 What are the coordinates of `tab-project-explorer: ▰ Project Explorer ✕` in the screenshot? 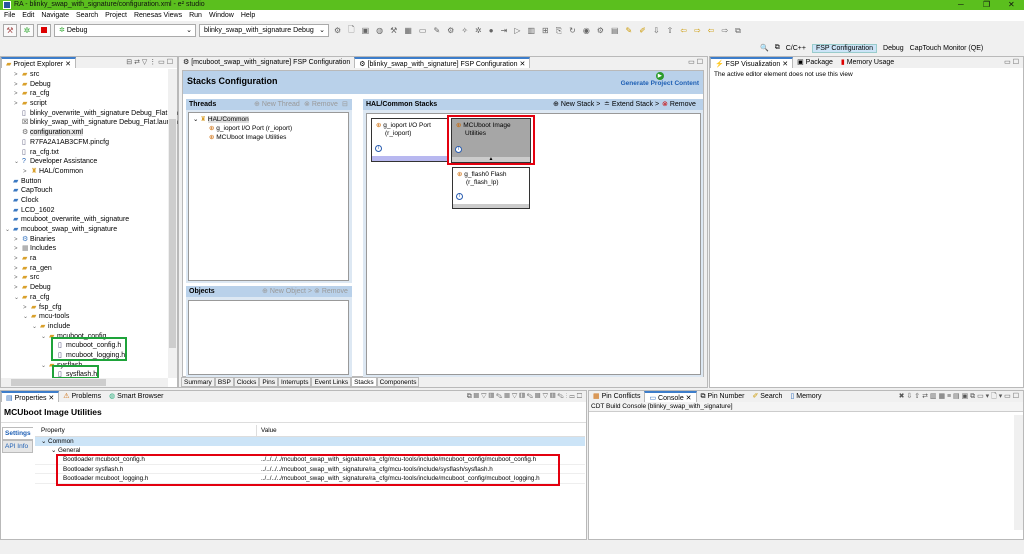 It's located at (38, 62).